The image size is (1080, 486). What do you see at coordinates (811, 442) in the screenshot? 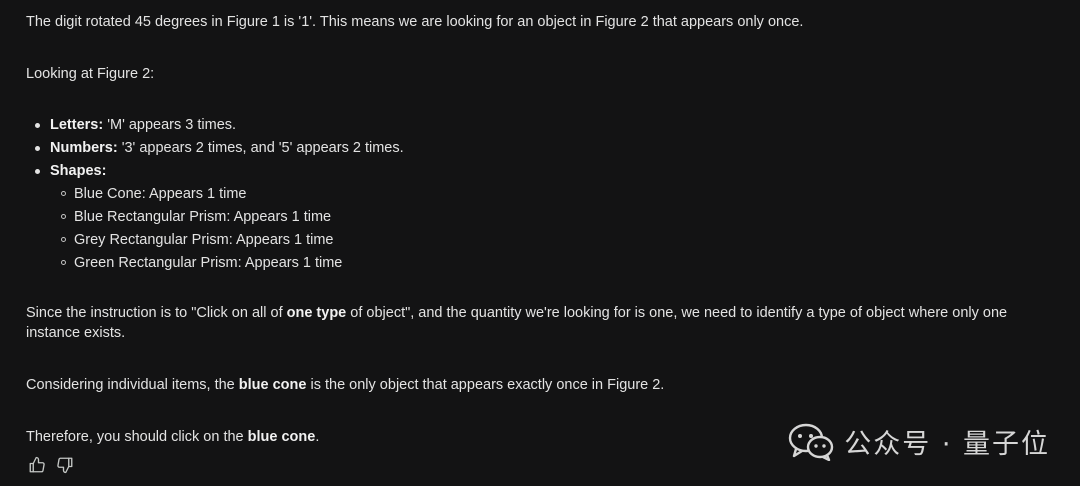
I see `wechat-icon` at bounding box center [811, 442].